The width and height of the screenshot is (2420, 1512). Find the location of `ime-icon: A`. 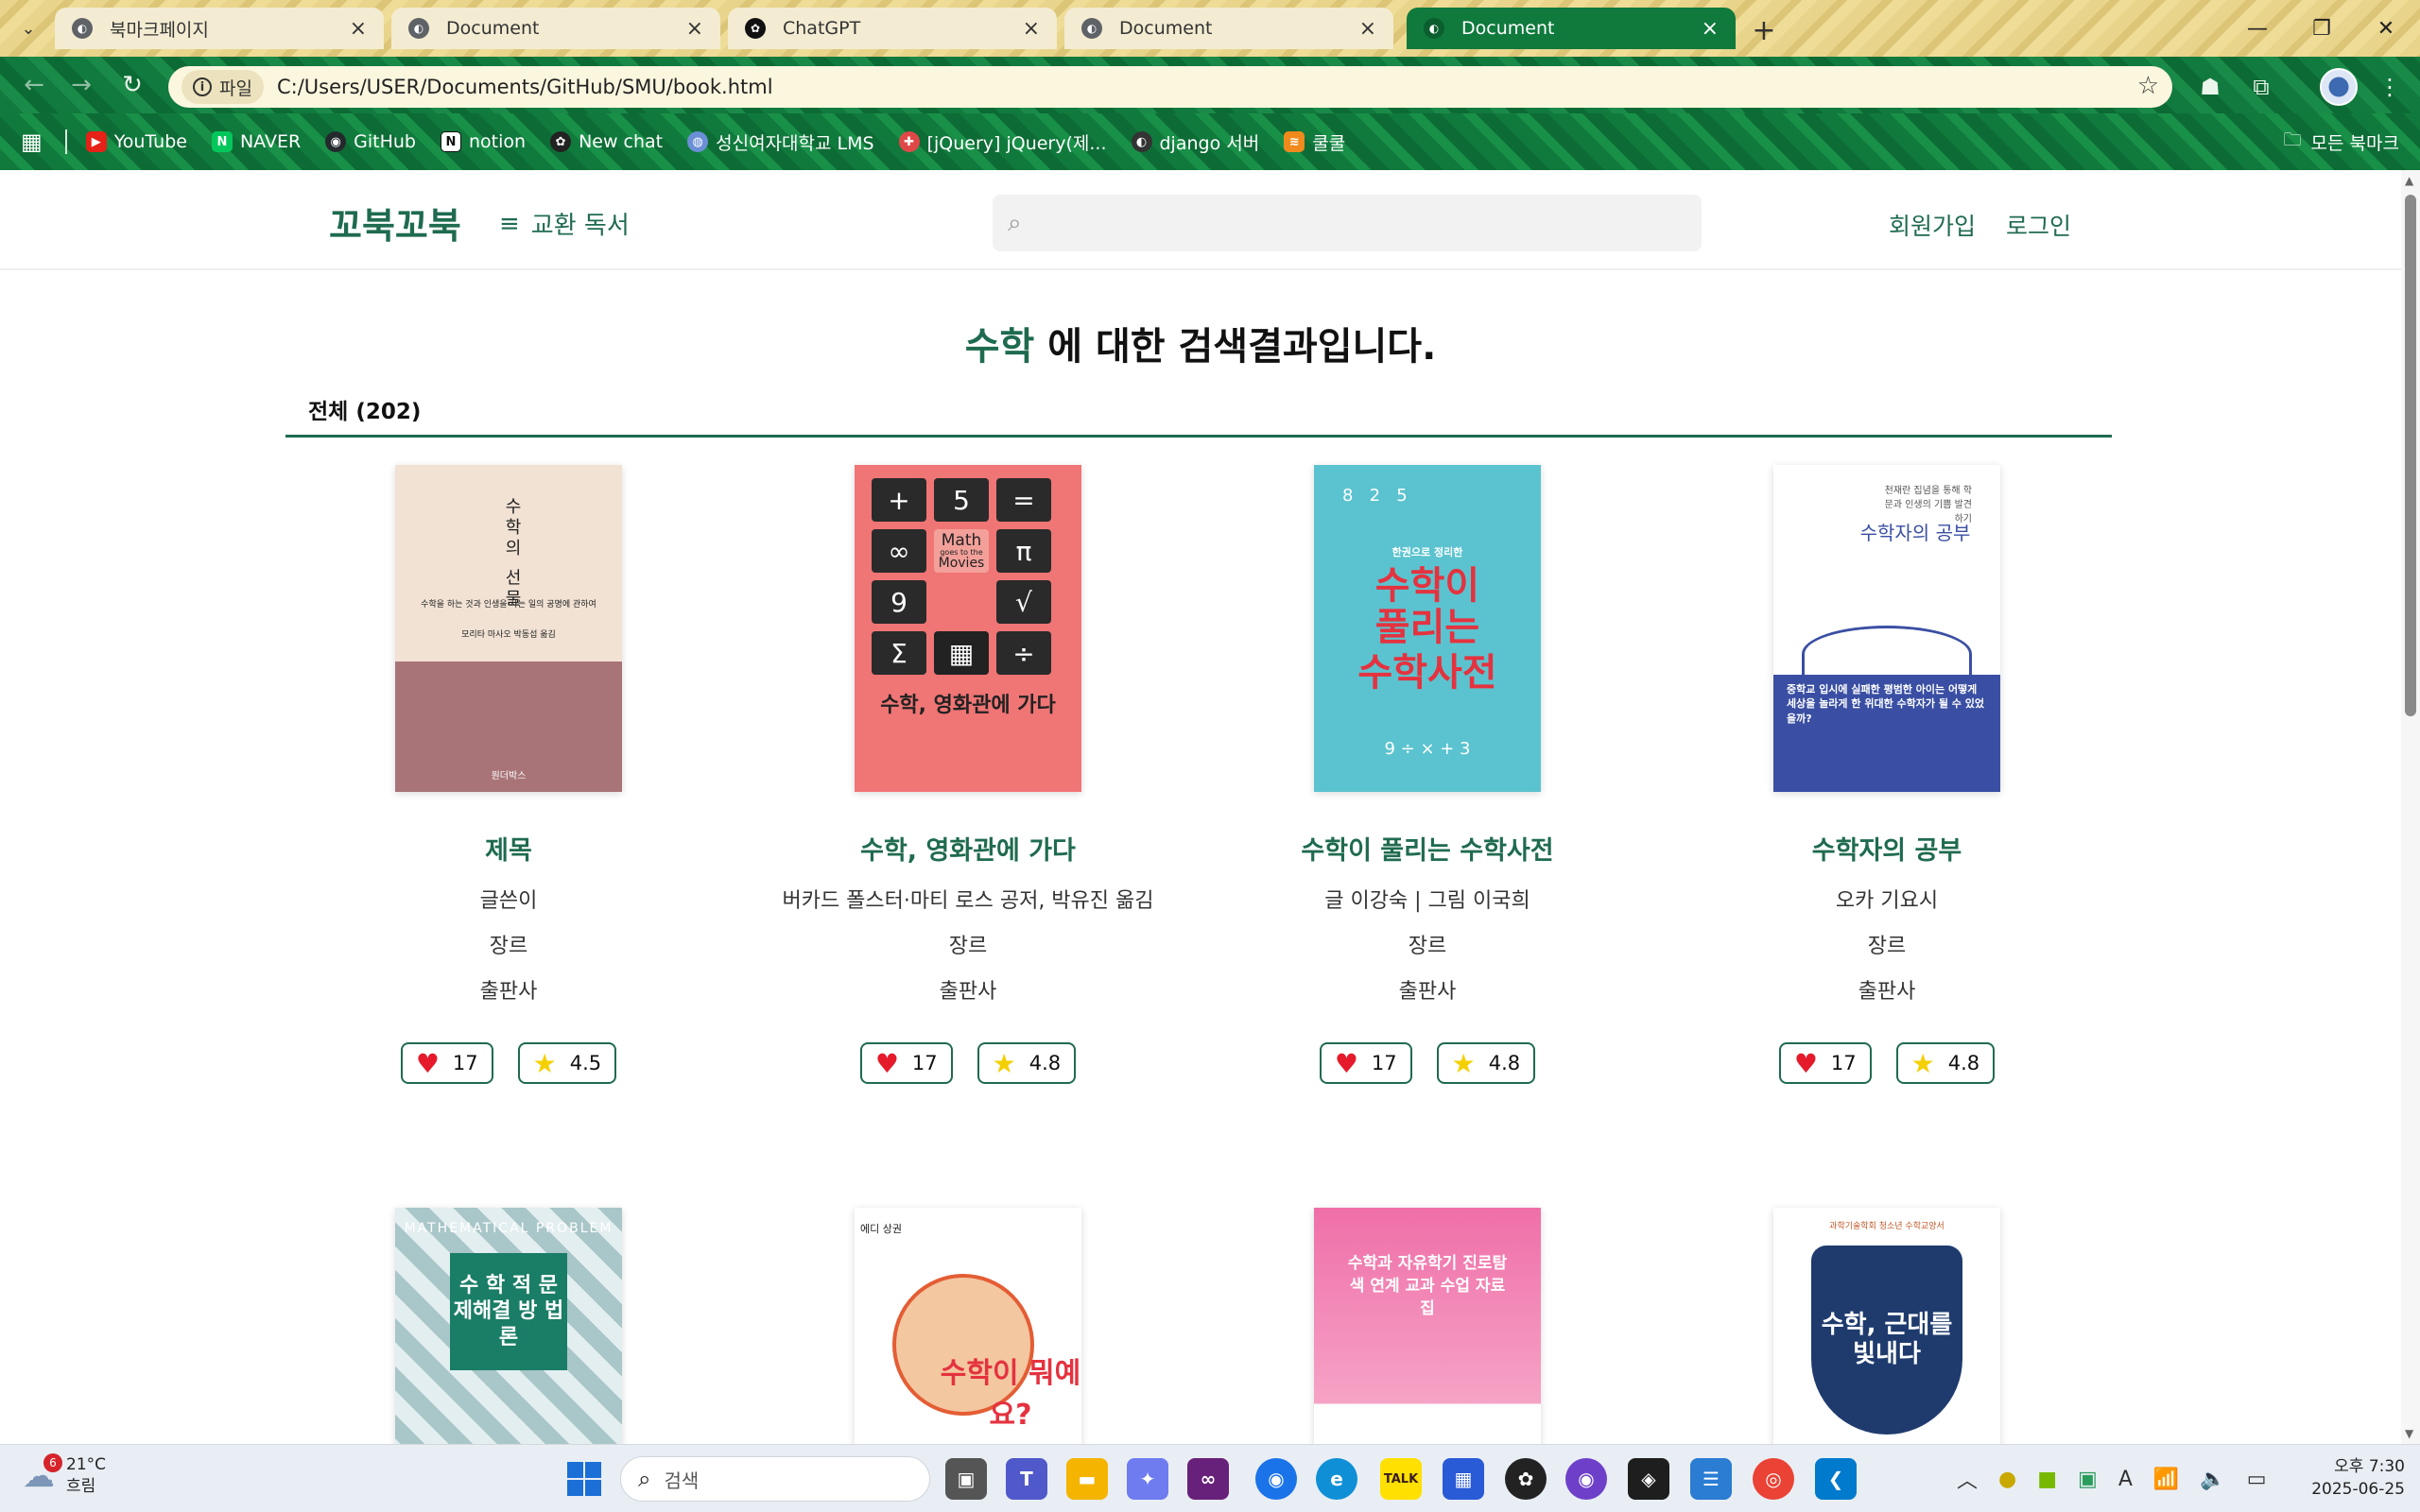

ime-icon: A is located at coordinates (2125, 1479).